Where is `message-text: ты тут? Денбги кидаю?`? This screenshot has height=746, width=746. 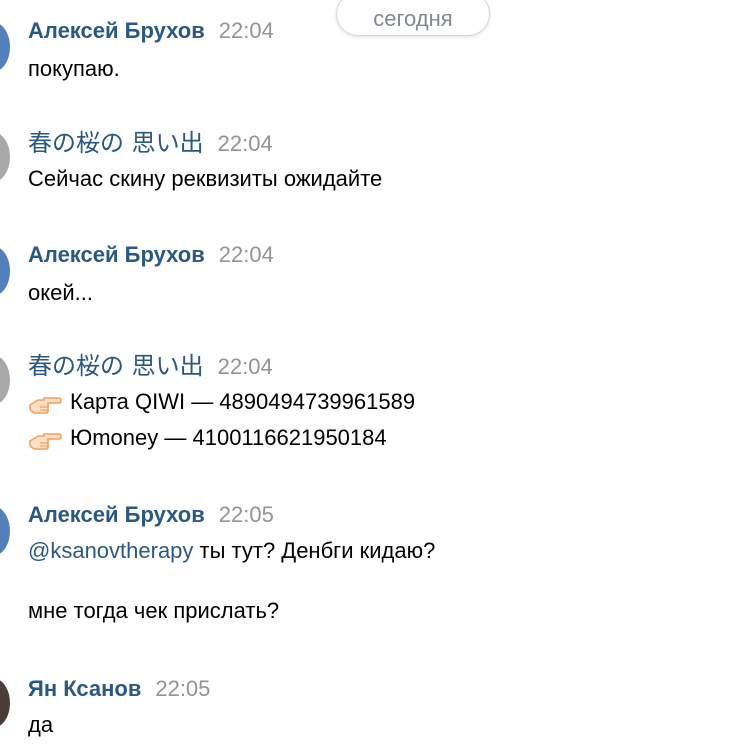
message-text: ты тут? Денбги кидаю? is located at coordinates (317, 550).